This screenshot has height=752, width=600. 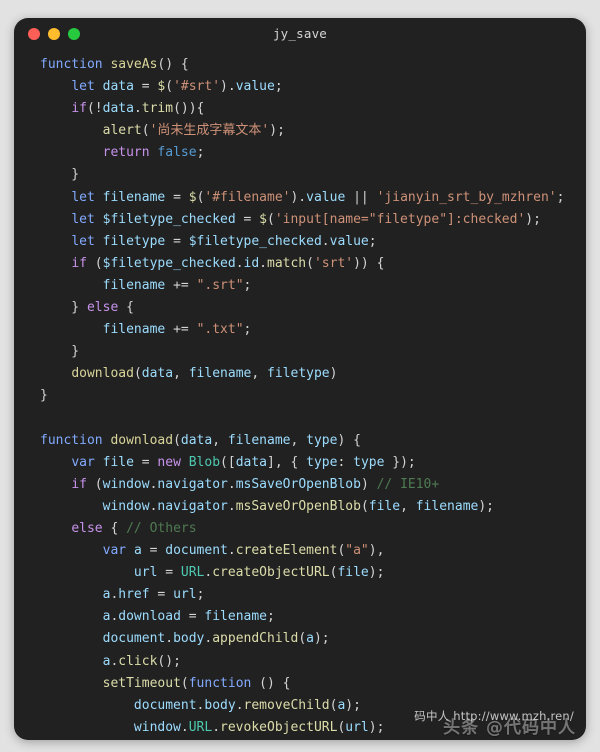 I want to click on minimize-window-button, so click(x=54, y=34).